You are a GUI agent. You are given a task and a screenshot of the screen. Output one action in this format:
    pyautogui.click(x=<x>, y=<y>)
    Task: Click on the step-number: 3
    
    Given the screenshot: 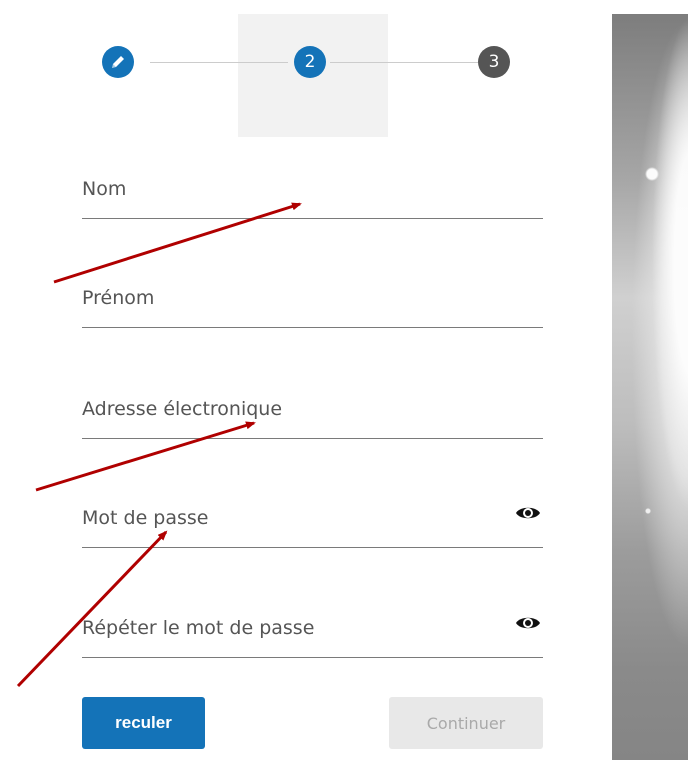 What is the action you would take?
    pyautogui.click(x=494, y=61)
    